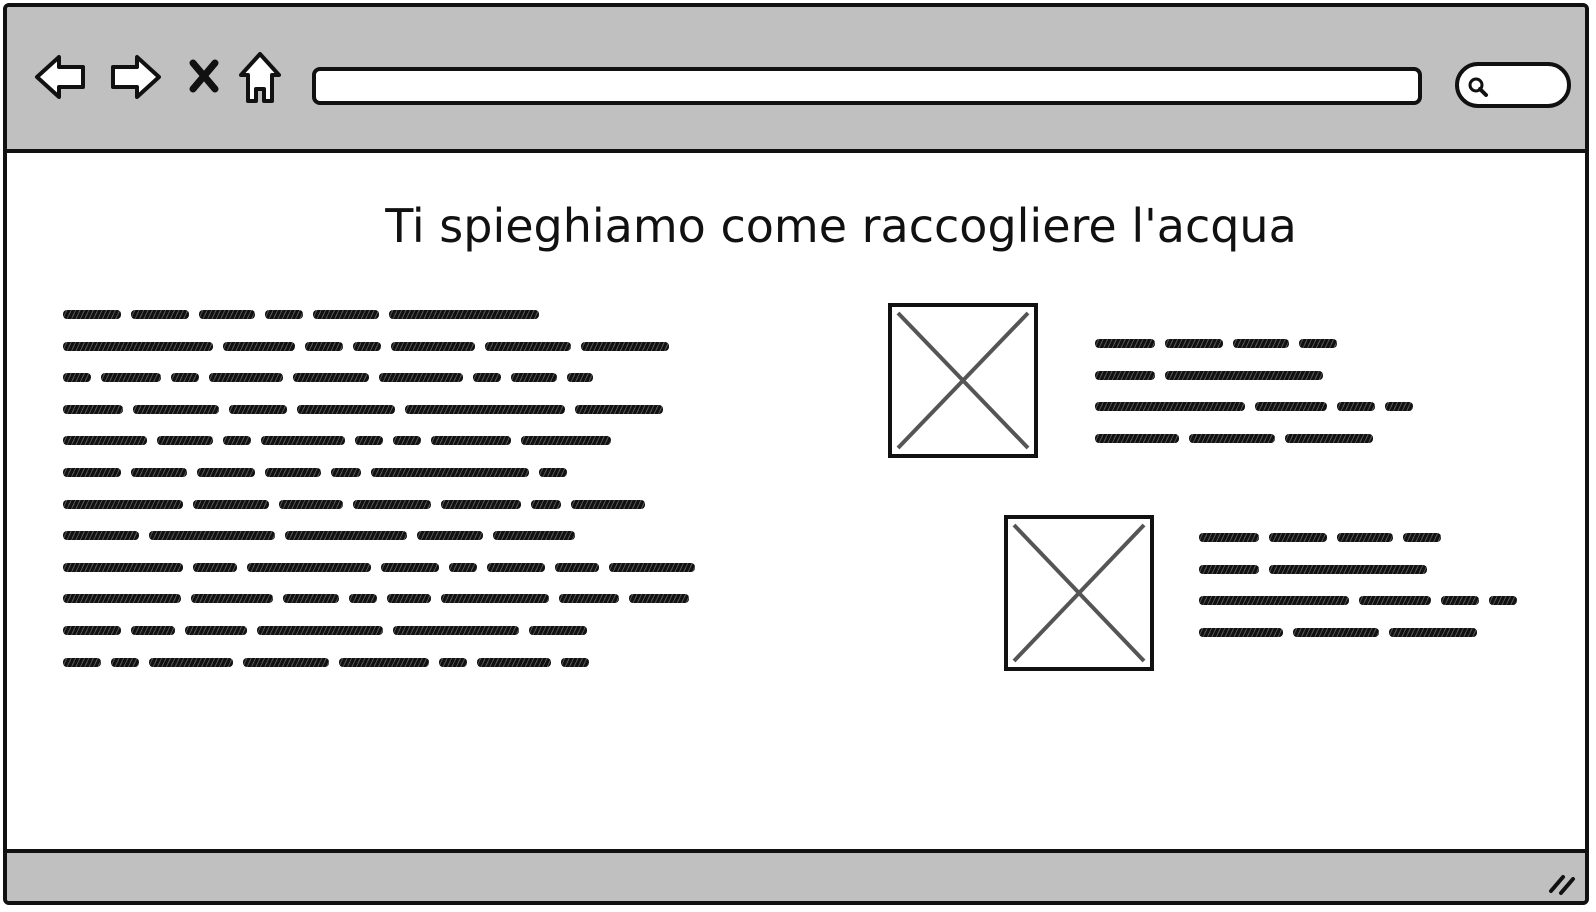 The image size is (1596, 912). Describe the element at coordinates (1513, 85) in the screenshot. I see `search-field` at that location.